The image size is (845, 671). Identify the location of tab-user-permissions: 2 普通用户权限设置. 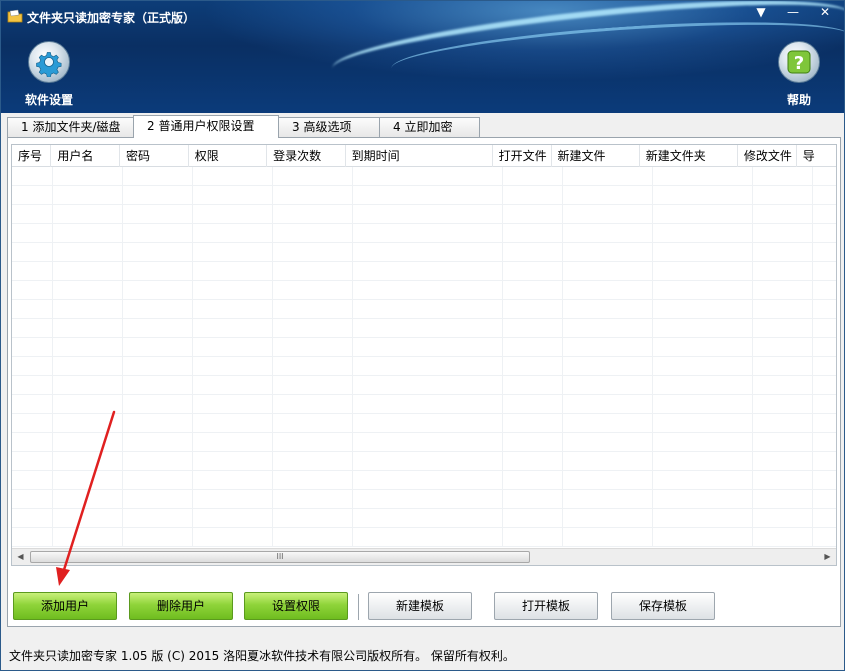
(206, 126).